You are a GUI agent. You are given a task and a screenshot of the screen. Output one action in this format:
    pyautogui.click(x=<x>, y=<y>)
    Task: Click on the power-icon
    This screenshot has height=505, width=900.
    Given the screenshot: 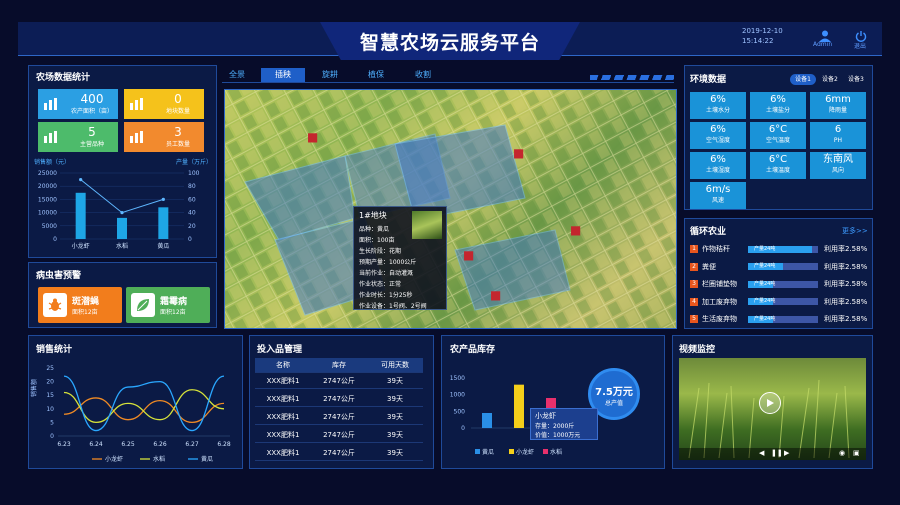 What is the action you would take?
    pyautogui.click(x=861, y=34)
    